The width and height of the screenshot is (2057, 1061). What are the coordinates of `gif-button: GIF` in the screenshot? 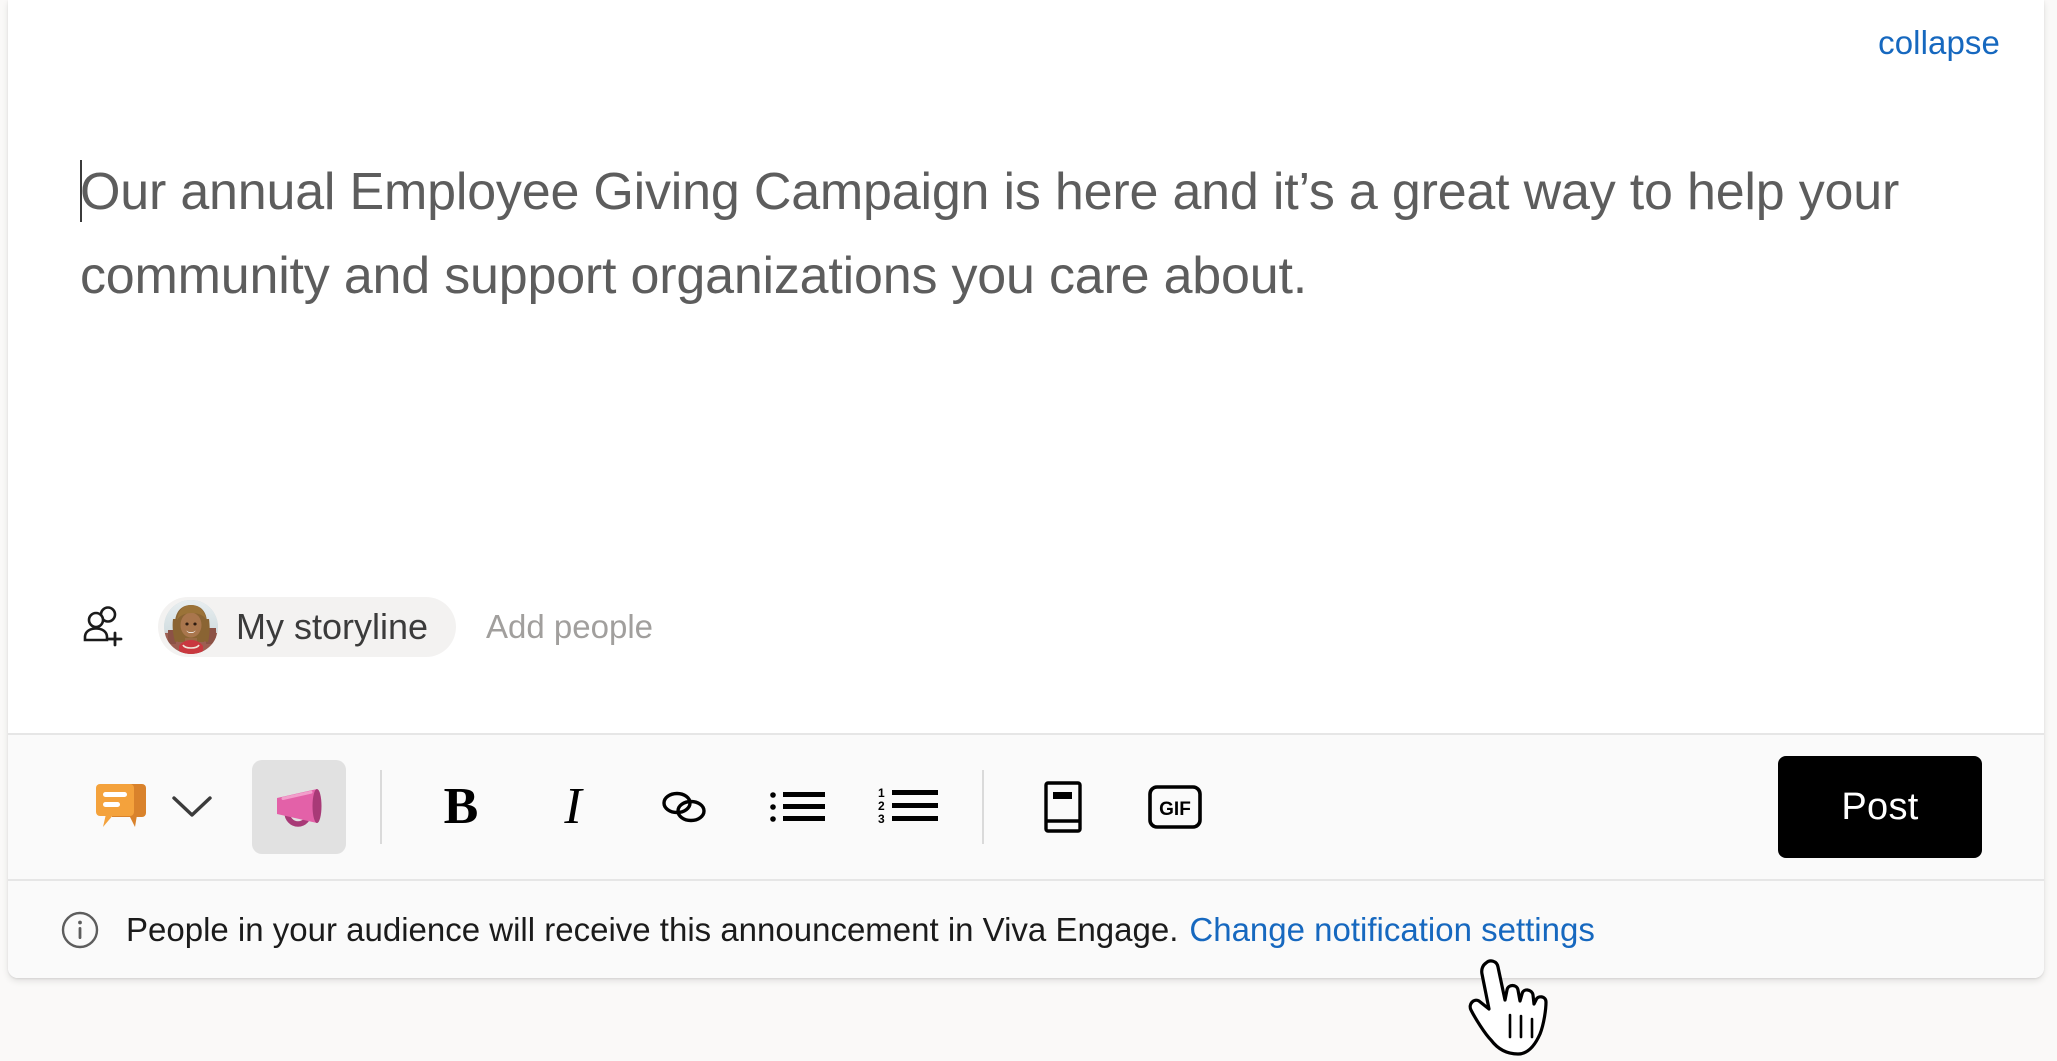 It's located at (1175, 807).